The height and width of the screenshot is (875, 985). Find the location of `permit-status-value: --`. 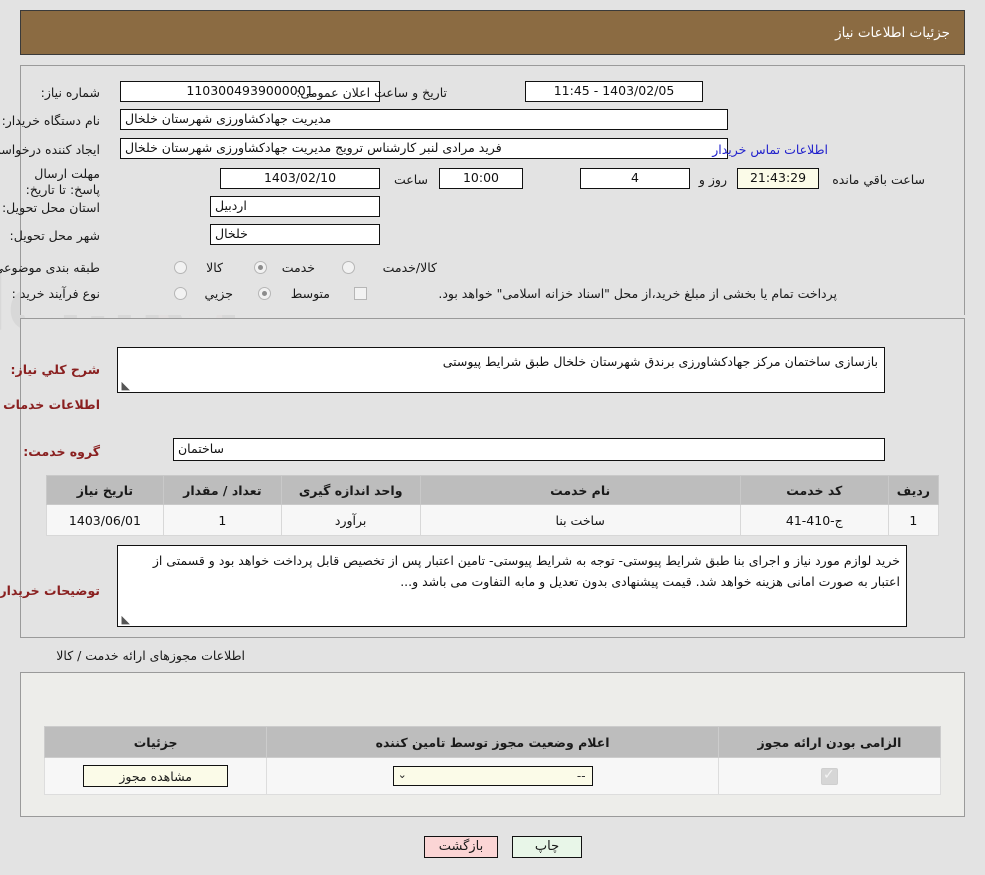

permit-status-value: -- is located at coordinates (581, 776).